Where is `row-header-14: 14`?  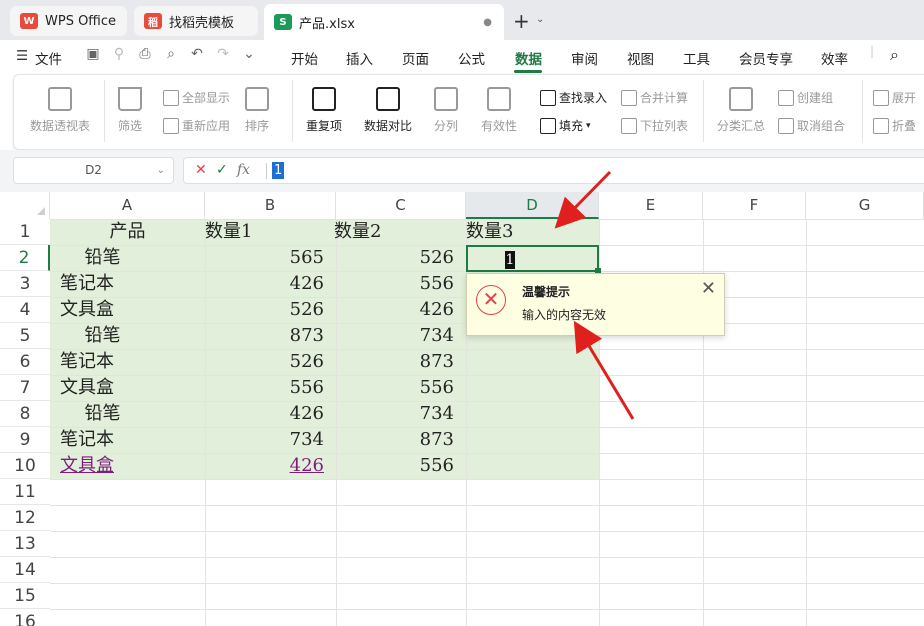
row-header-14: 14 is located at coordinates (25, 570).